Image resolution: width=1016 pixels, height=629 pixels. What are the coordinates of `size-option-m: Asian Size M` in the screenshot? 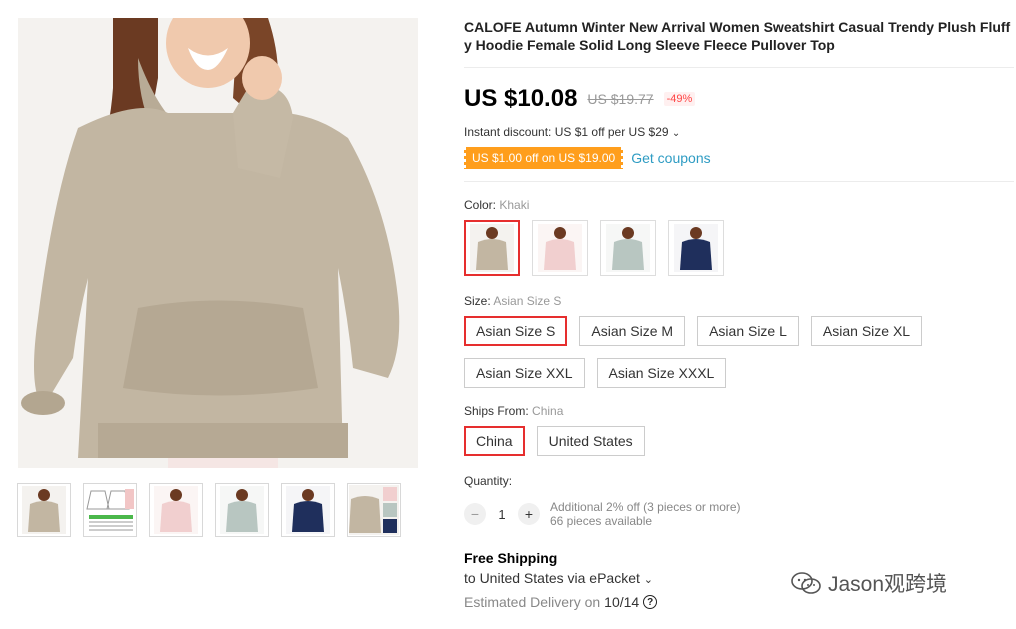 It's located at (632, 331).